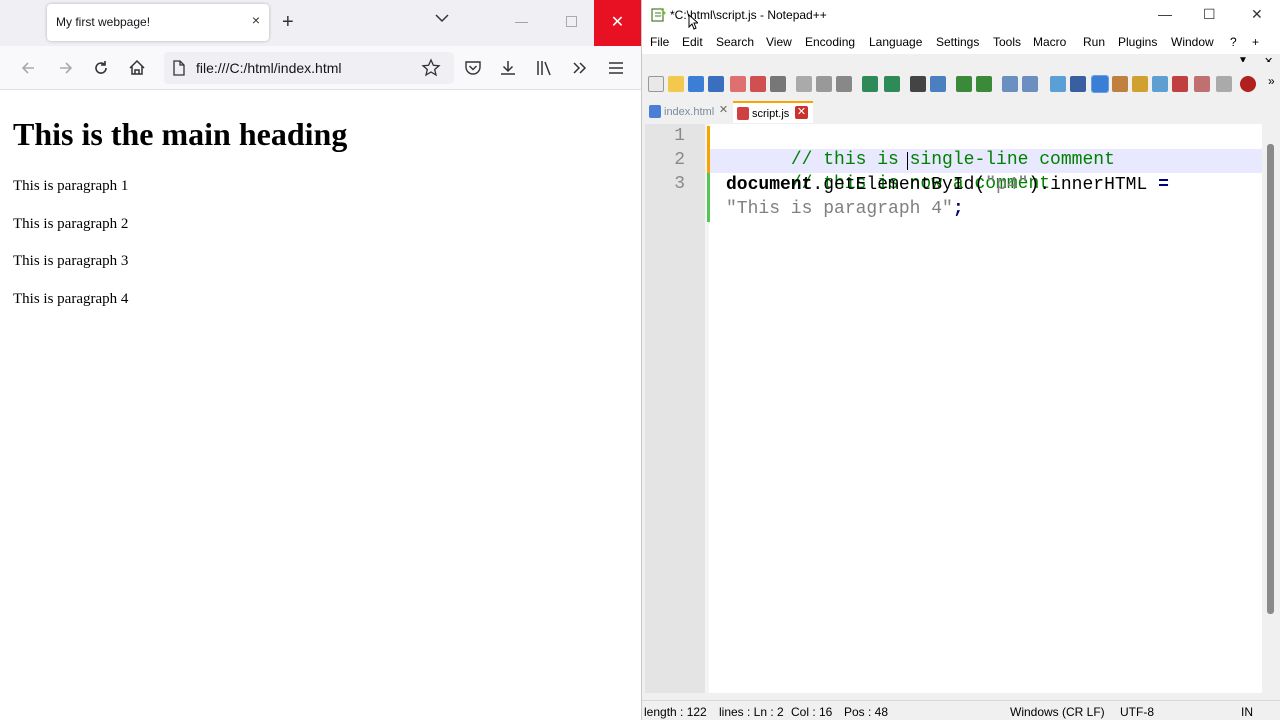 The height and width of the screenshot is (720, 1280). I want to click on downloads-icon, so click(508, 68).